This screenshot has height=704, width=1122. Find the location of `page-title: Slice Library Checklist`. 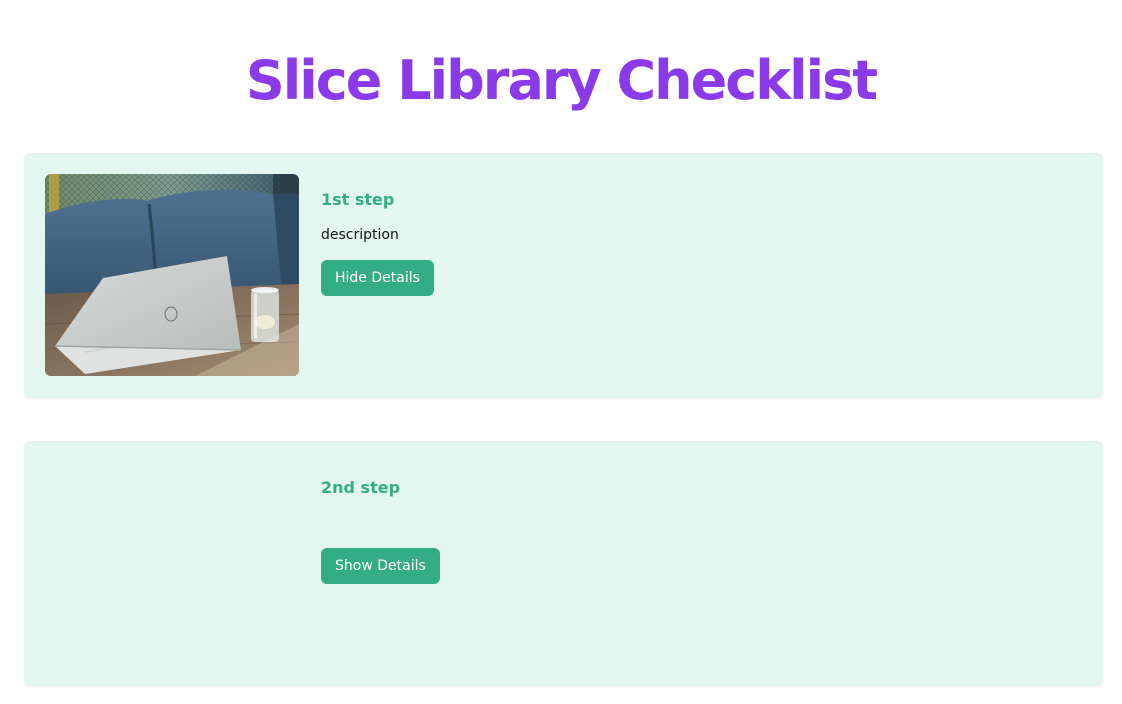

page-title: Slice Library Checklist is located at coordinates (561, 80).